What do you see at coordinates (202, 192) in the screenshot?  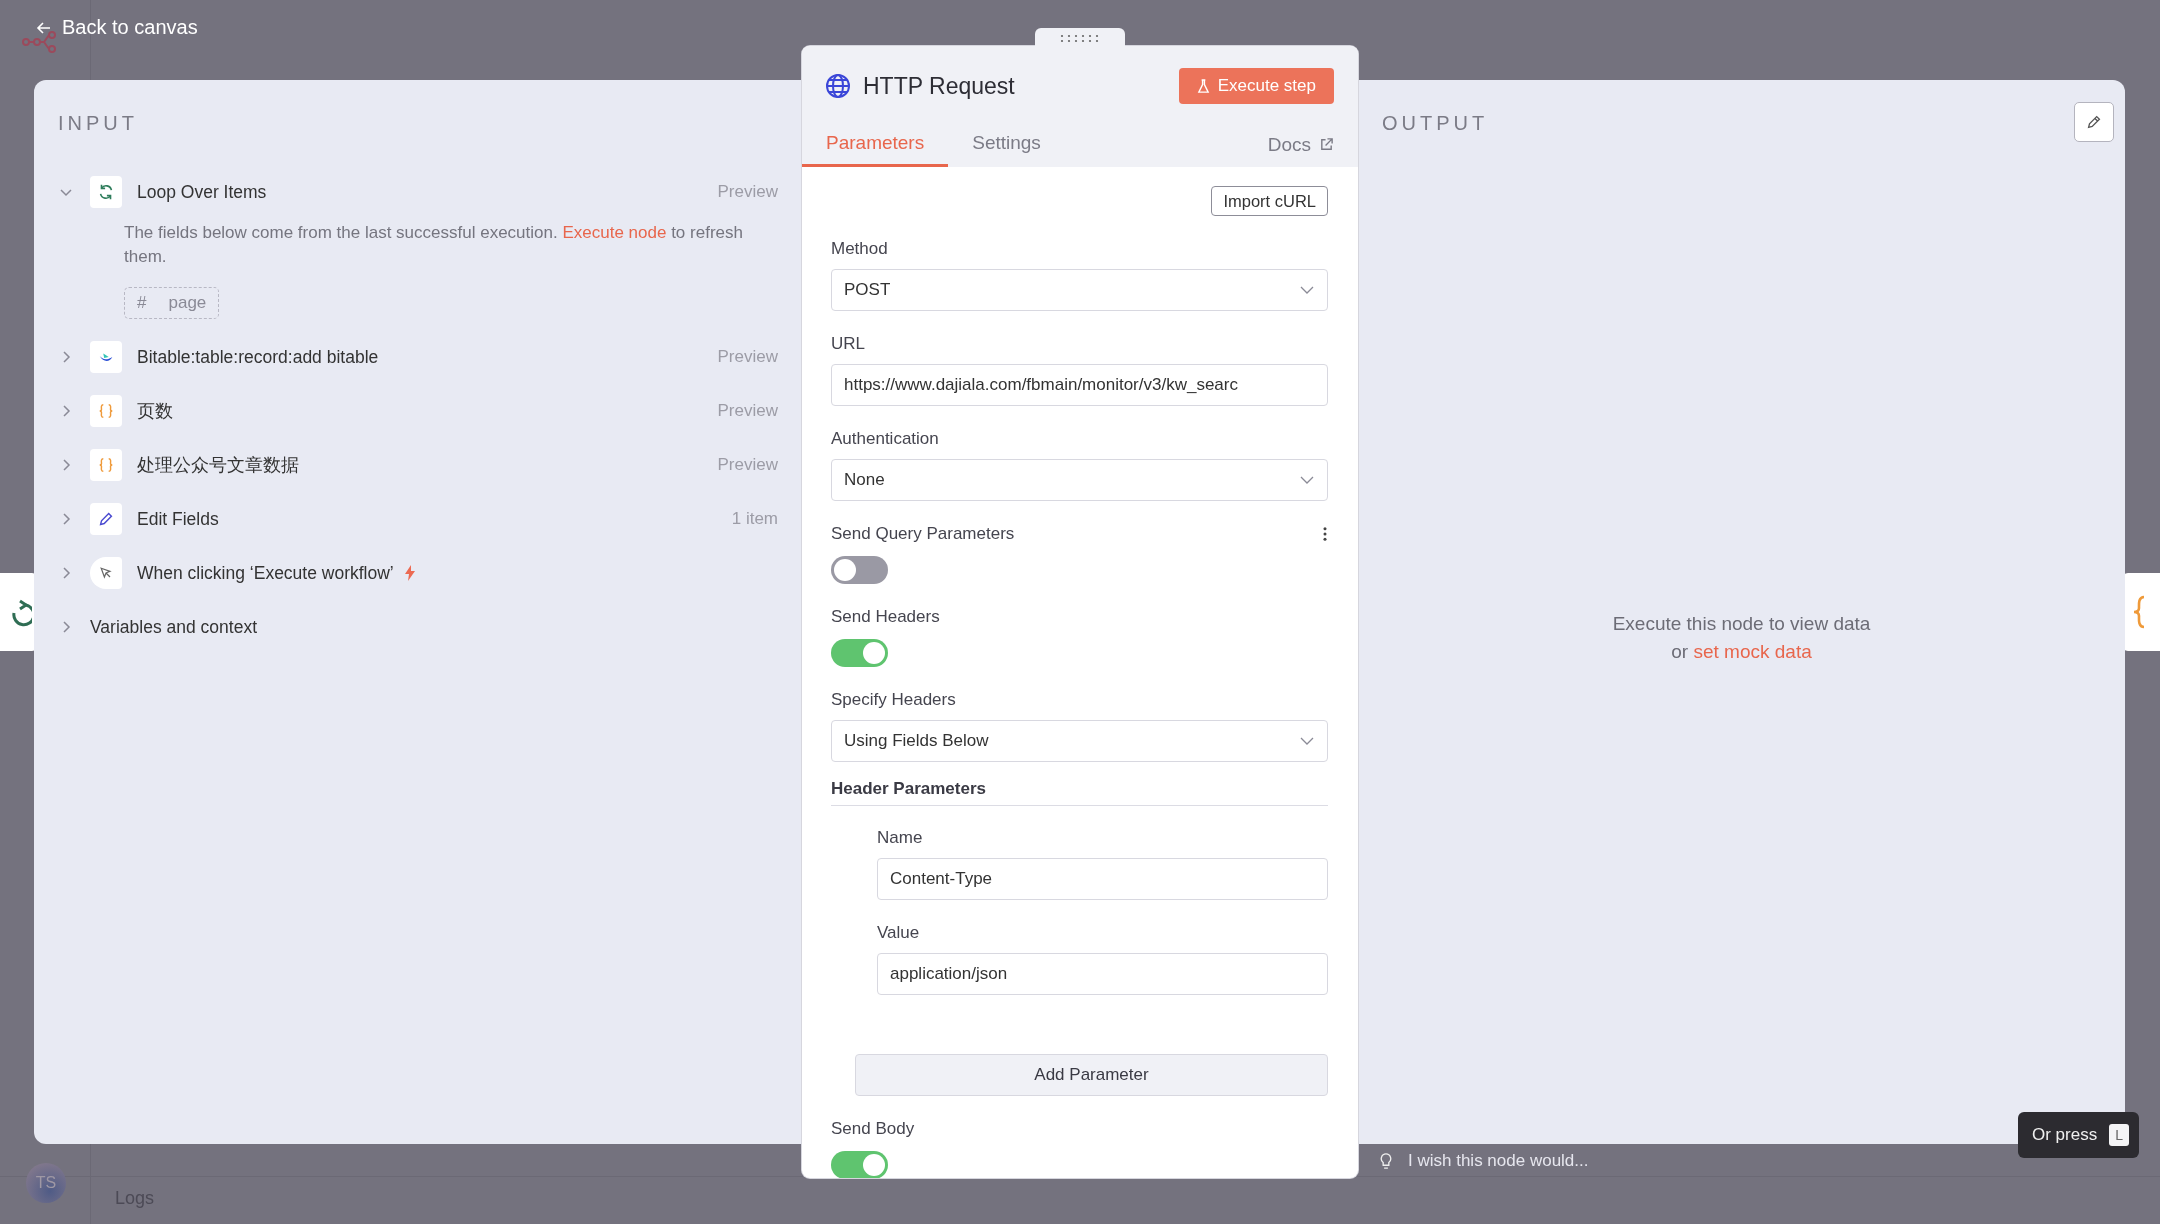 I see `node-name: Loop Over Items` at bounding box center [202, 192].